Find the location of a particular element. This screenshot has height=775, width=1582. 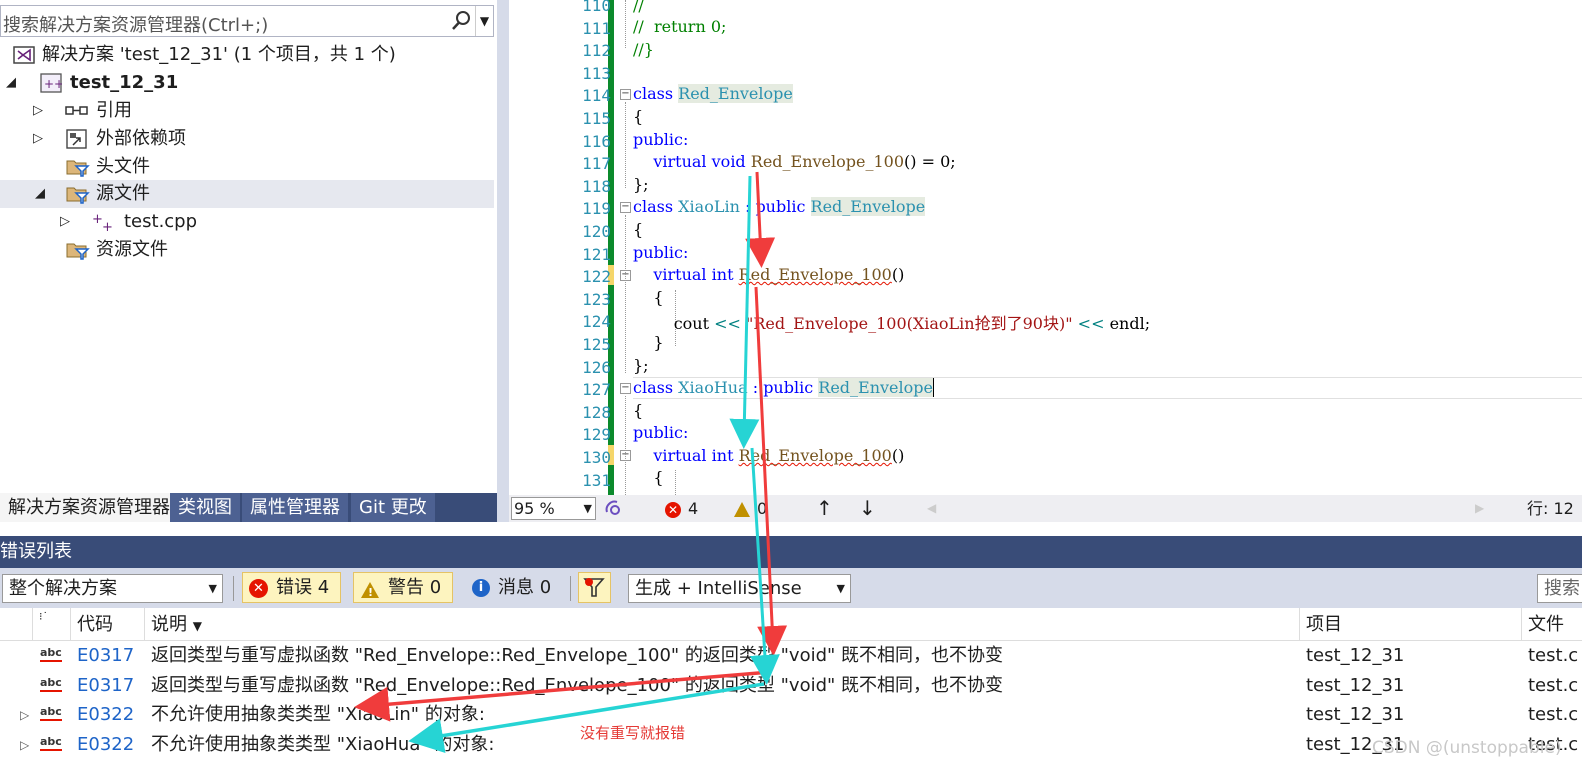

solution-search-input: 搜索解决方案资源管理器(Ctrl+;) is located at coordinates (135, 24).